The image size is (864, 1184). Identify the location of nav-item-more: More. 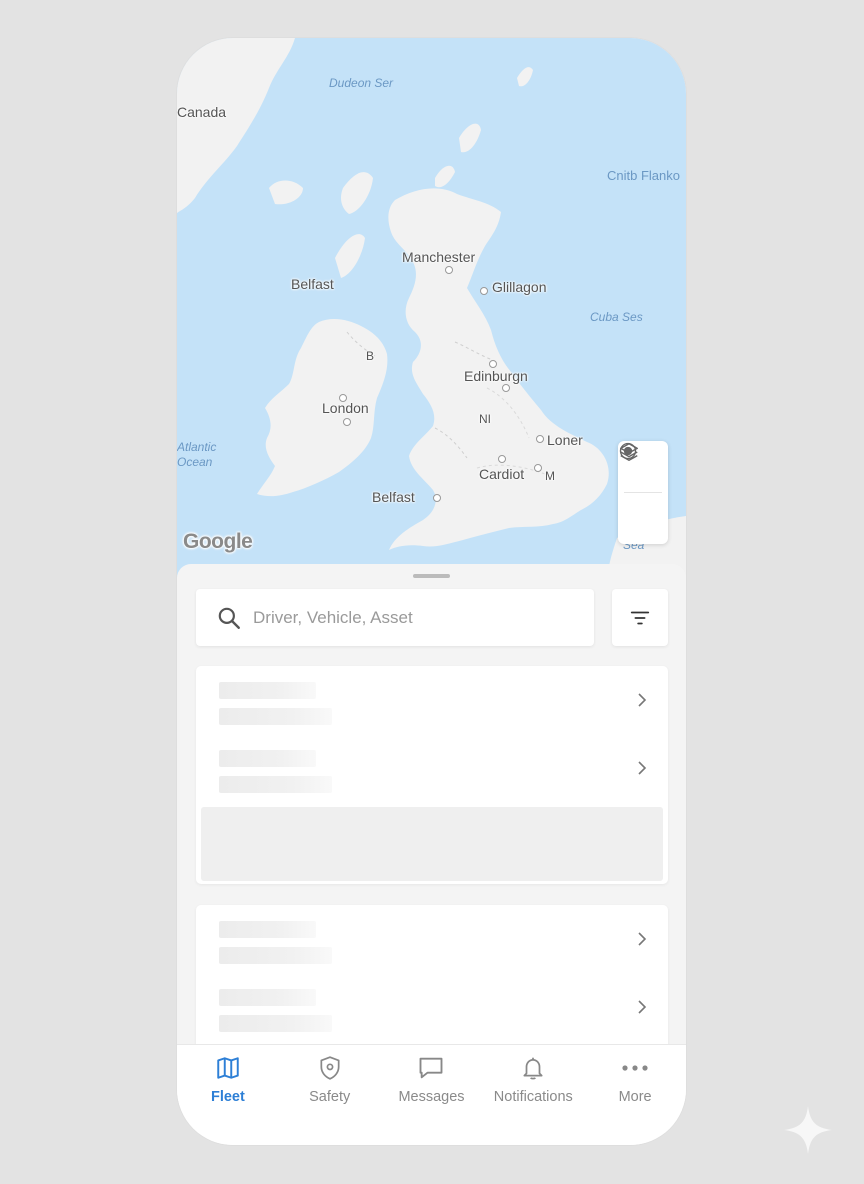
(635, 1095).